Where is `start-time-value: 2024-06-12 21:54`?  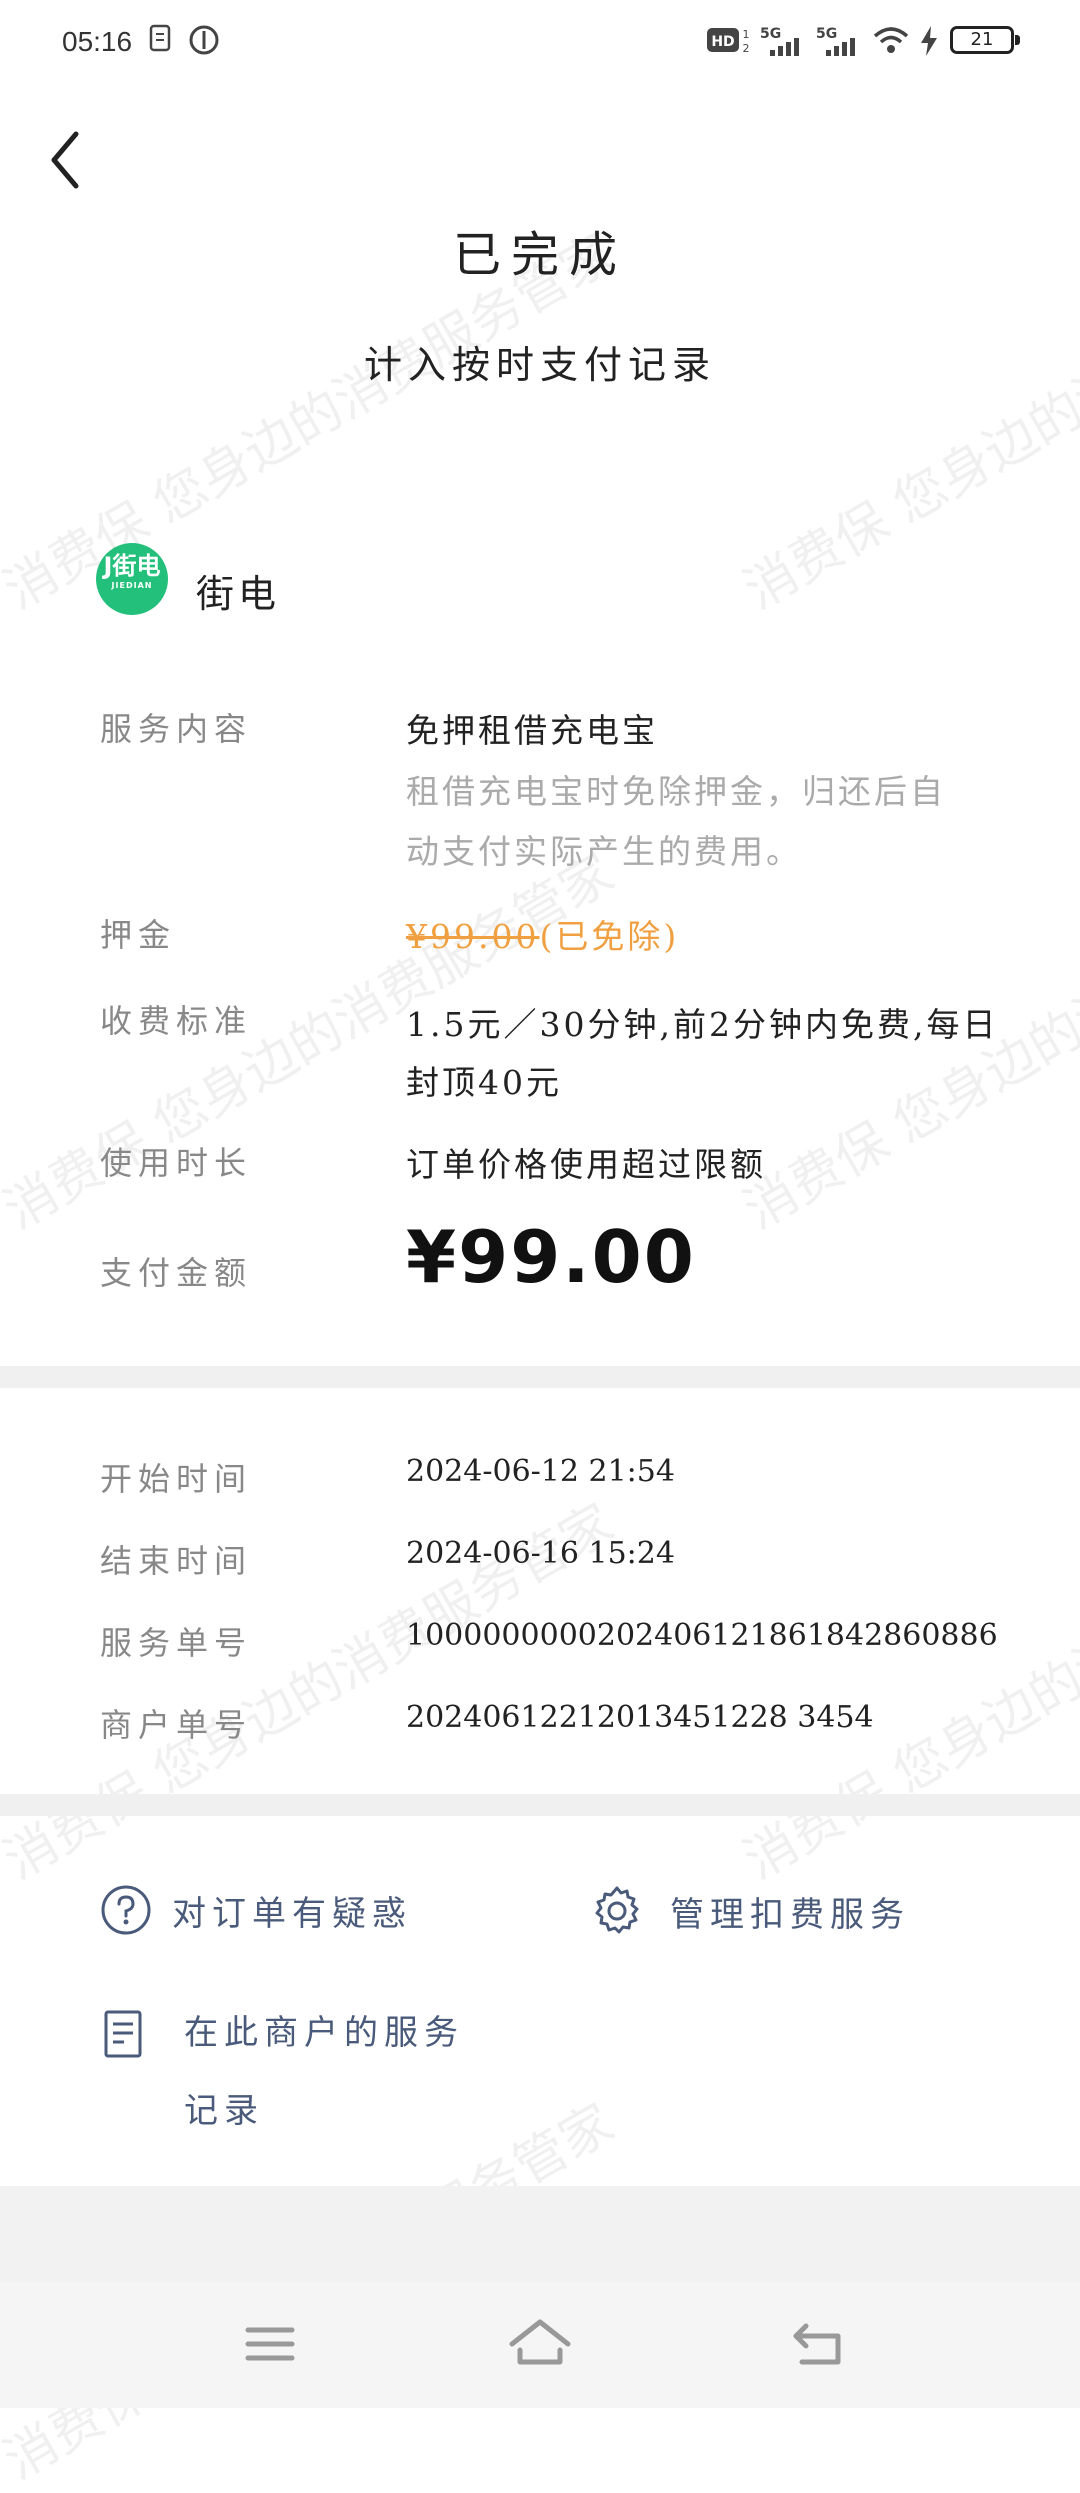
start-time-value: 2024-06-12 21:54 is located at coordinates (540, 1471).